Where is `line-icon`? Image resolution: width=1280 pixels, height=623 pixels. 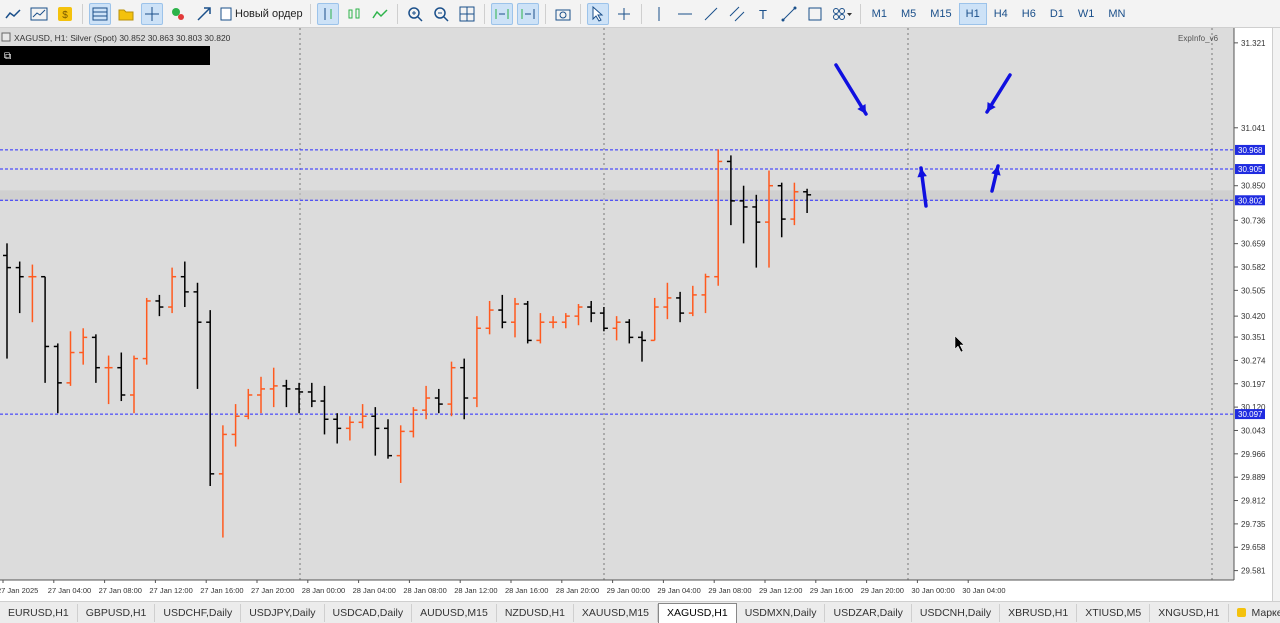 line-icon is located at coordinates (380, 14).